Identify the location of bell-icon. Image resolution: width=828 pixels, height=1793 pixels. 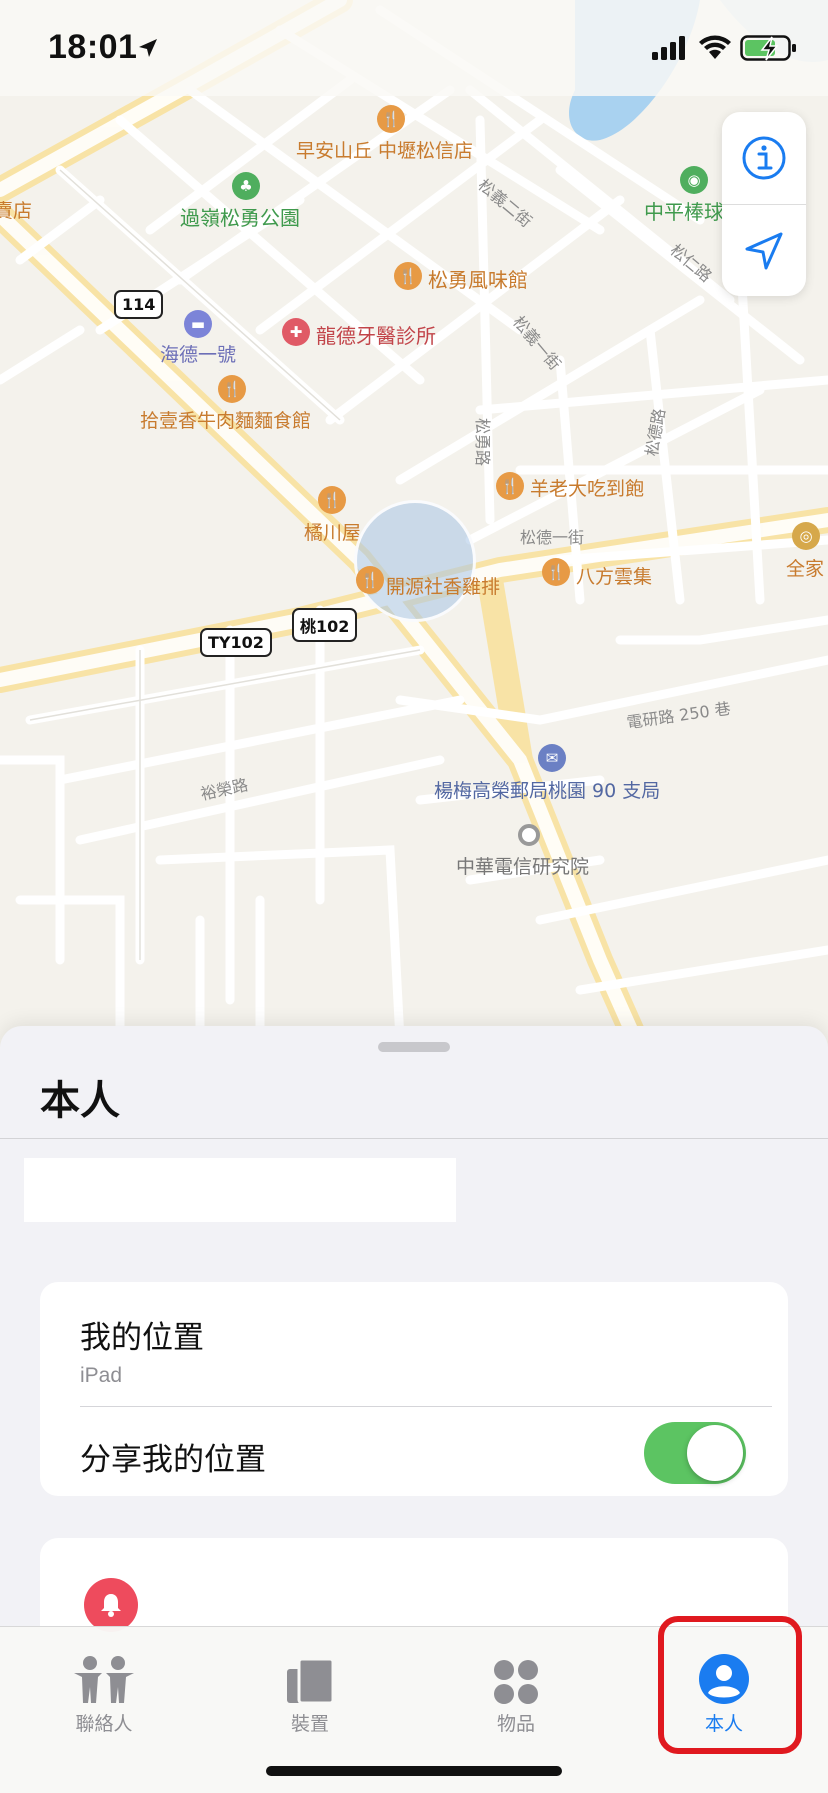
(111, 1605).